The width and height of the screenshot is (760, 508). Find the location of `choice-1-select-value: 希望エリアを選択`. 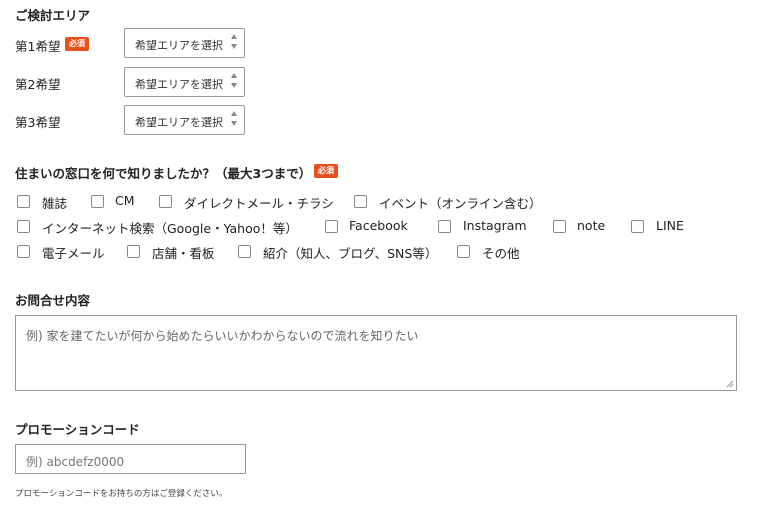

choice-1-select-value: 希望エリアを選択 is located at coordinates (179, 45).